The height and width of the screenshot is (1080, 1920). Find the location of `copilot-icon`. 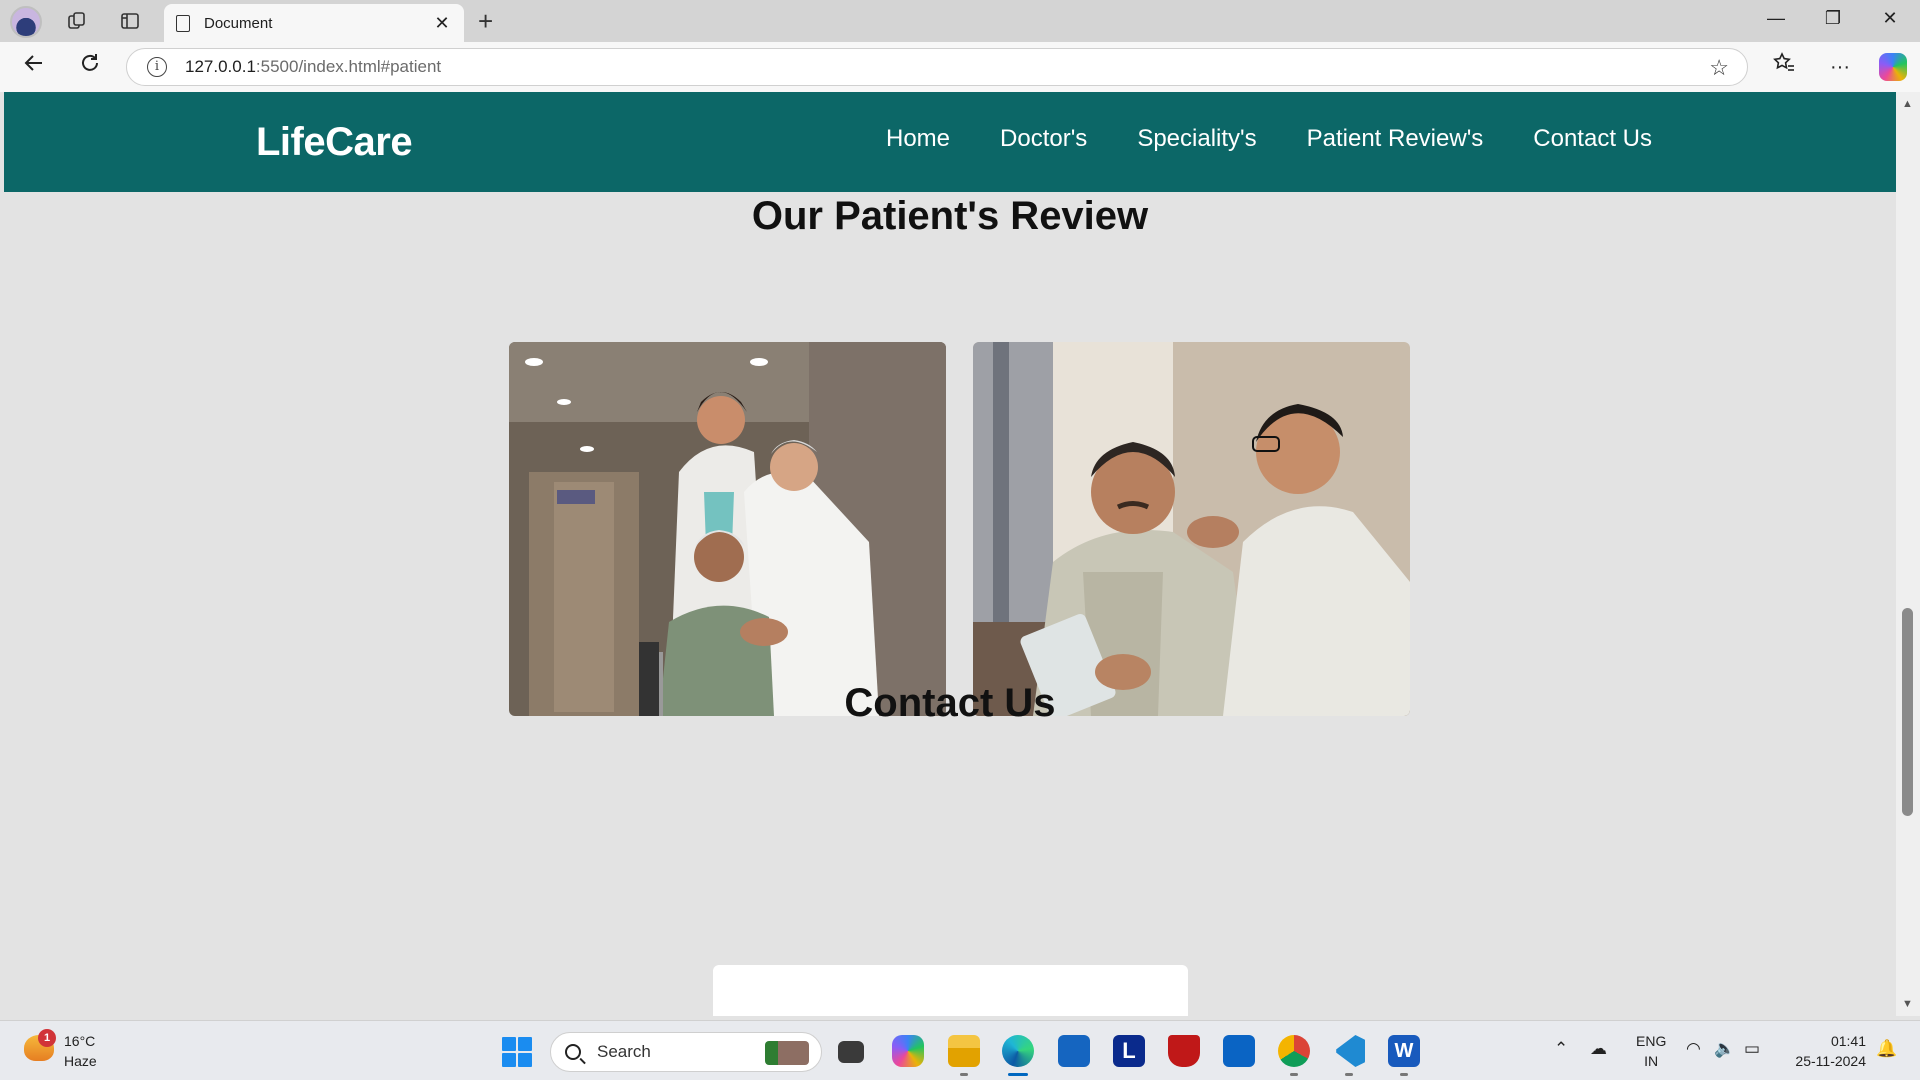

copilot-icon is located at coordinates (1893, 67).